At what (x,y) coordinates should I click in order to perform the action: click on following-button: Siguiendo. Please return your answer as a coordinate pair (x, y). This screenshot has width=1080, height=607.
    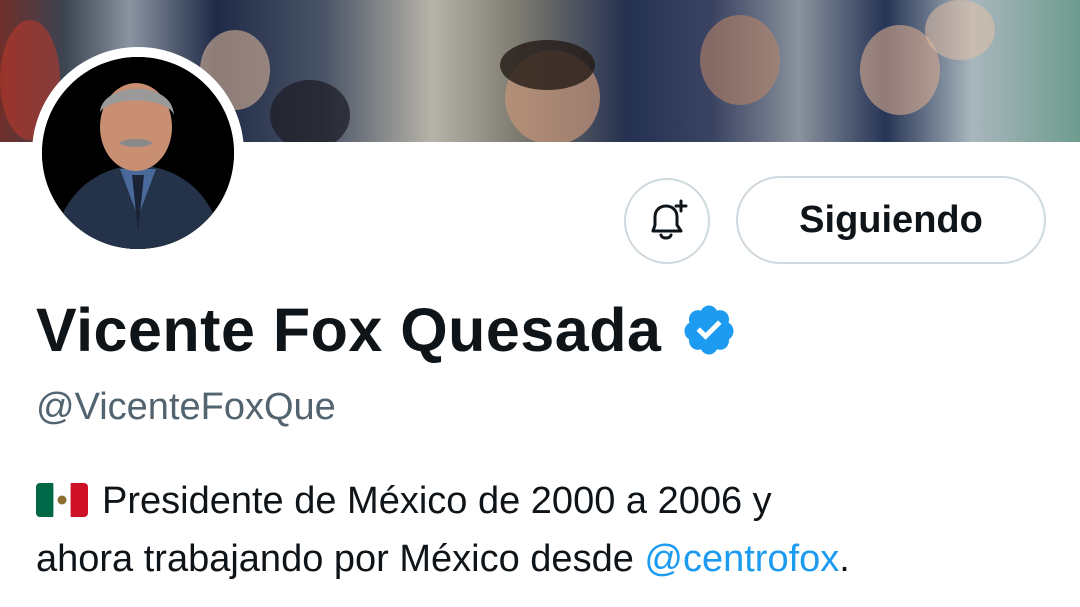
    Looking at the image, I should click on (891, 220).